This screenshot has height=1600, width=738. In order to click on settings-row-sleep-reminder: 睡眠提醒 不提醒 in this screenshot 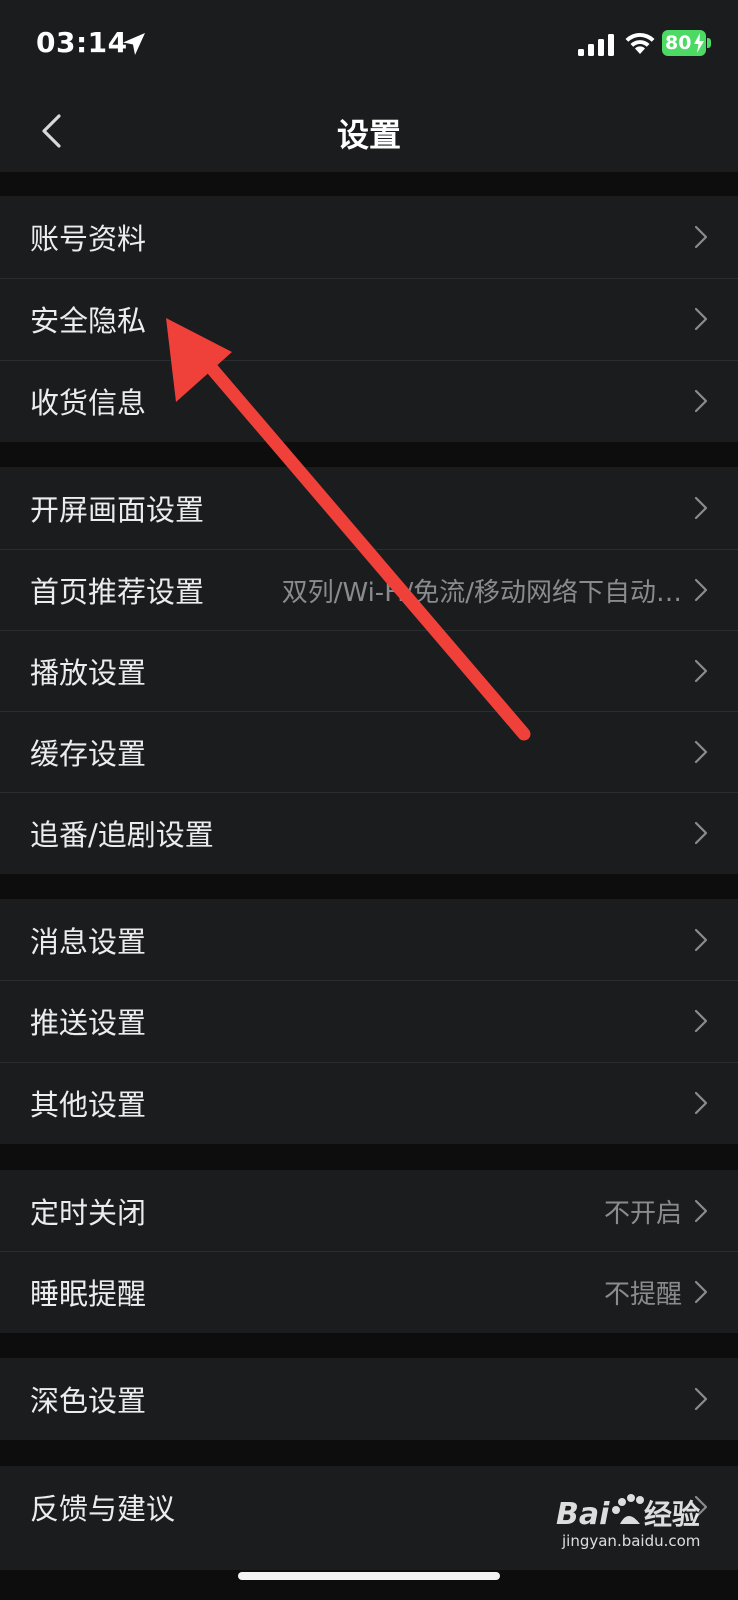, I will do `click(369, 1292)`.